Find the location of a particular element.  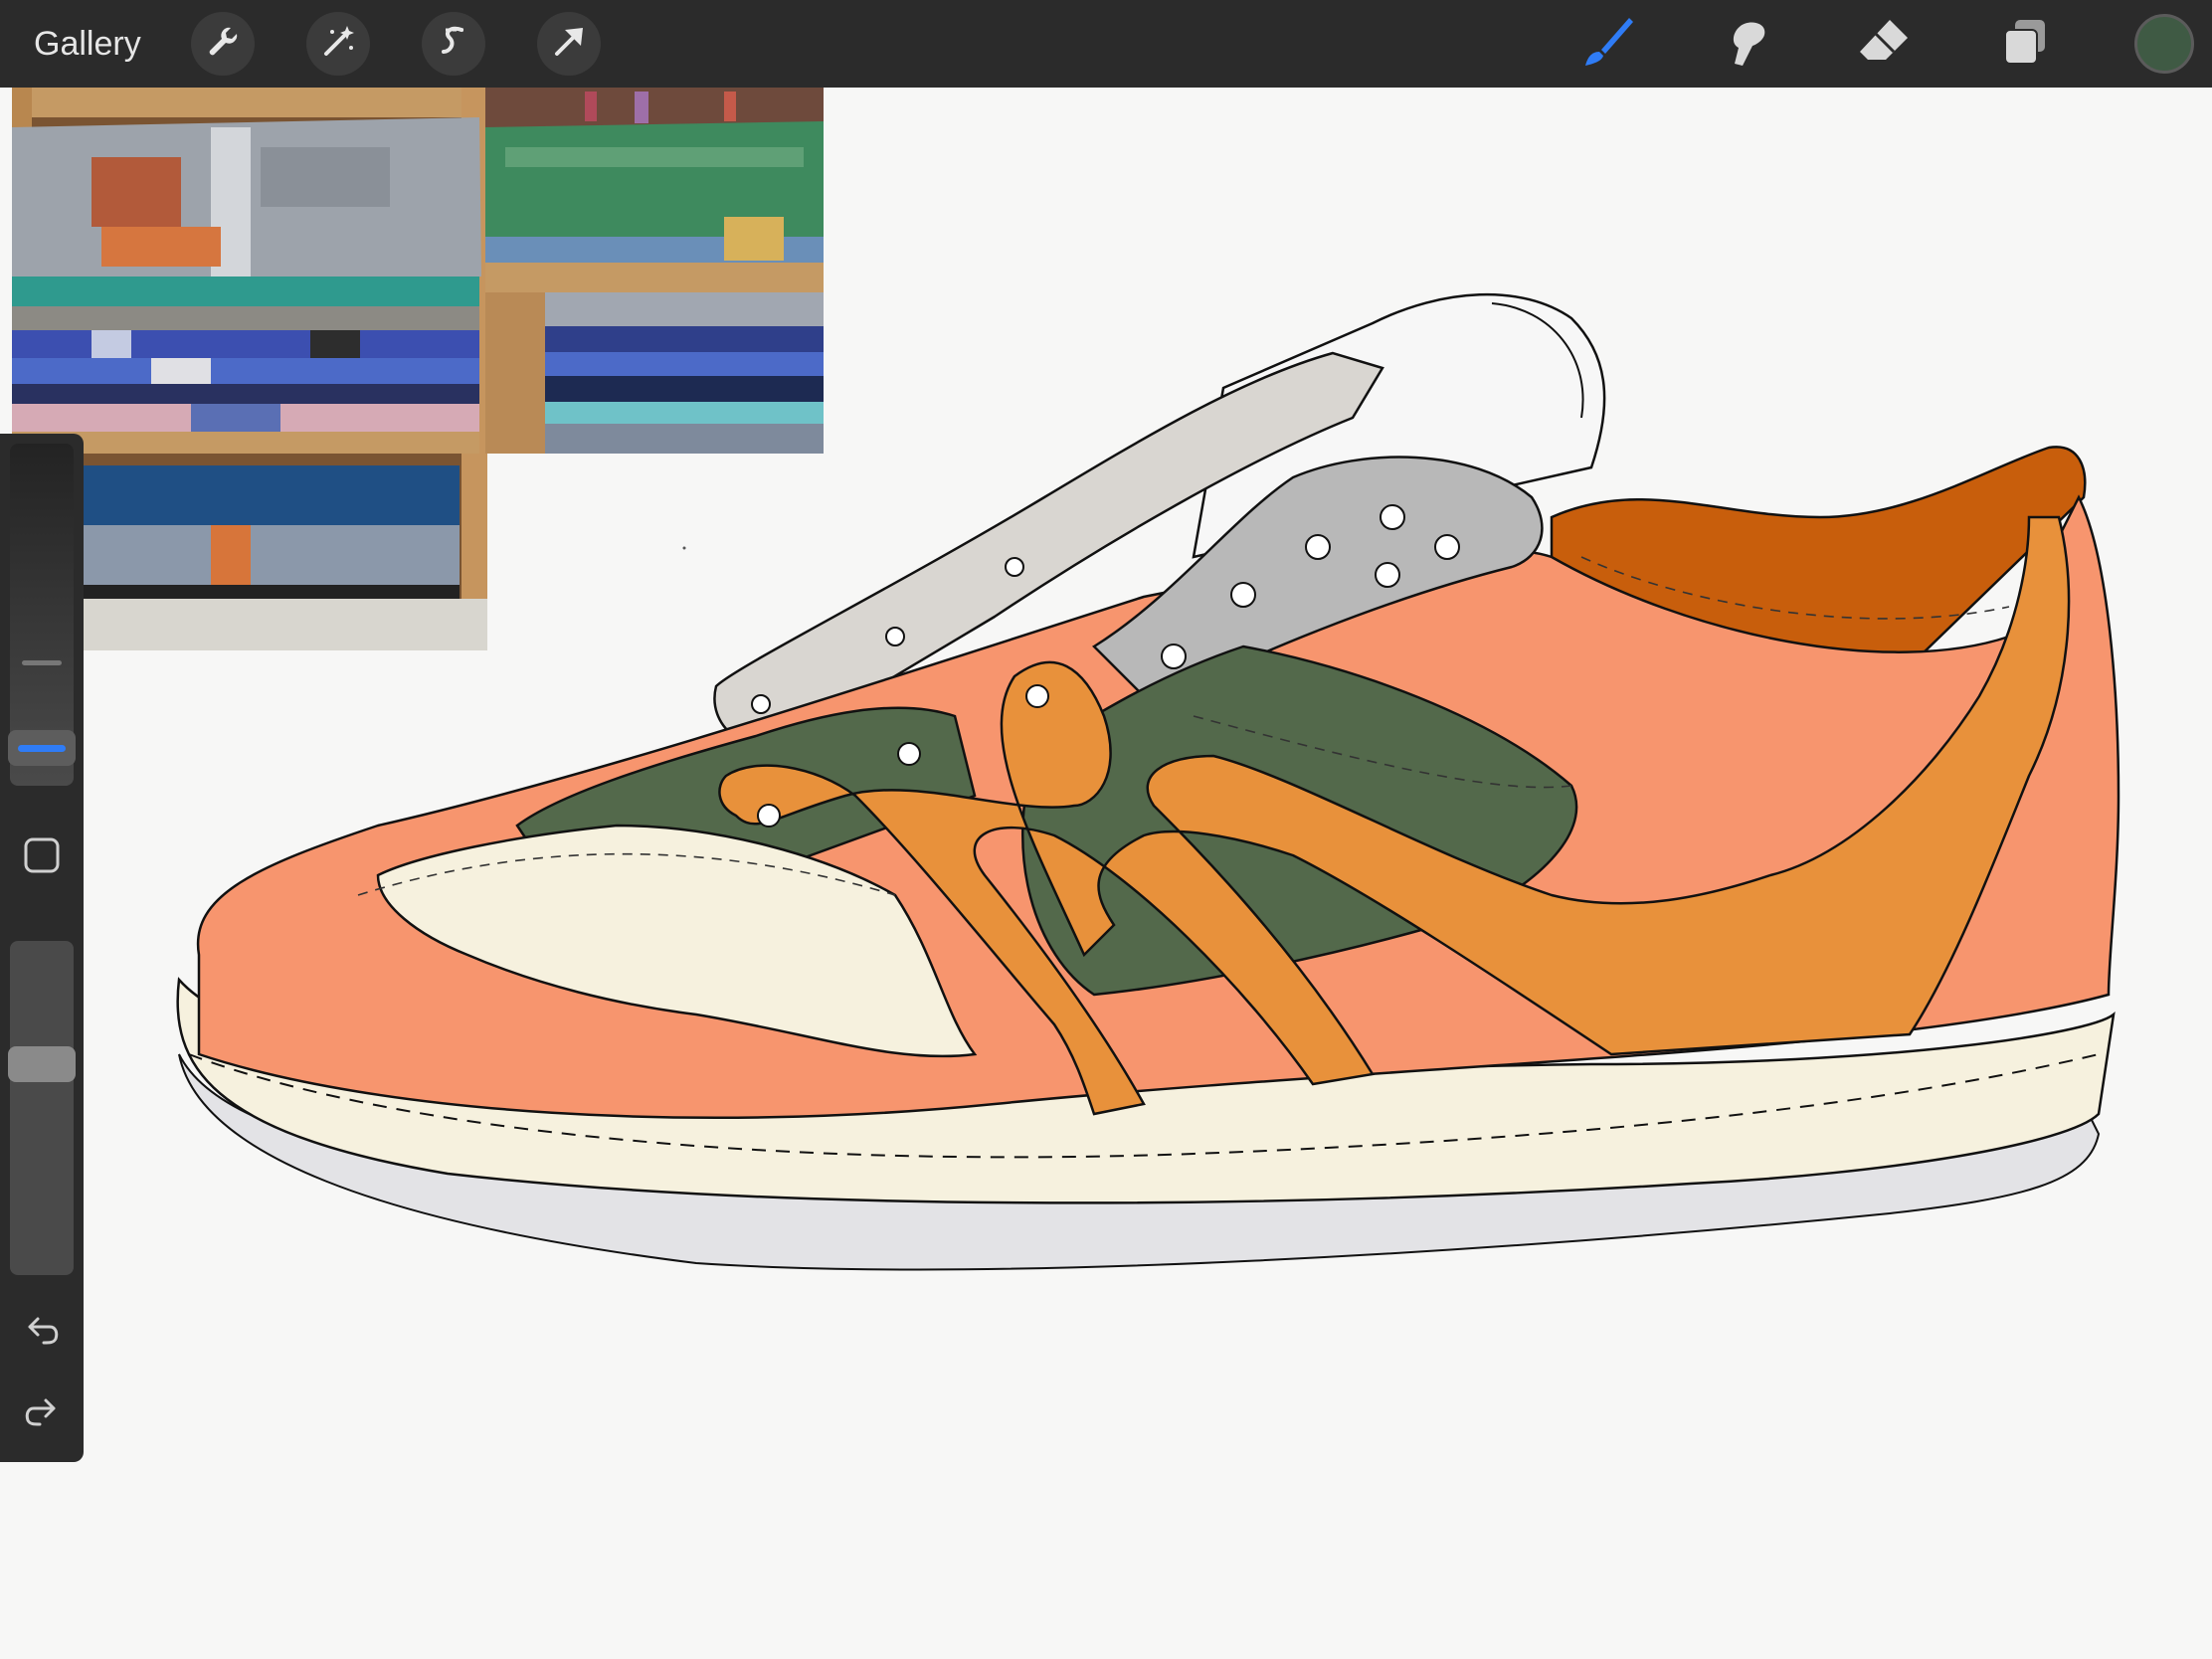

redo-button is located at coordinates (42, 1414).